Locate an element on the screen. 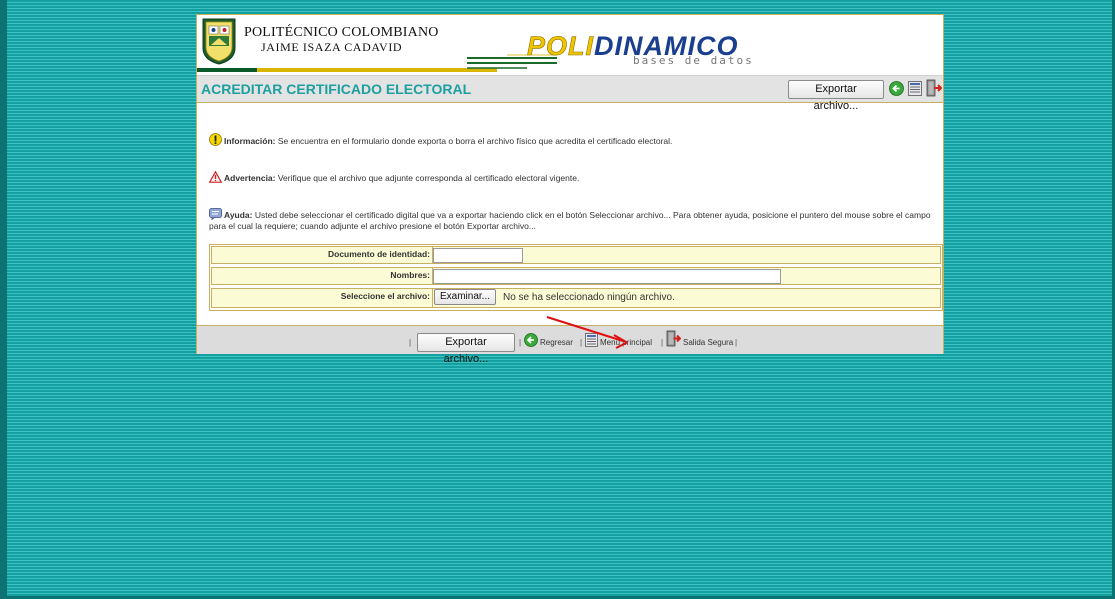 Image resolution: width=1115 pixels, height=599 pixels. names-input is located at coordinates (607, 276).